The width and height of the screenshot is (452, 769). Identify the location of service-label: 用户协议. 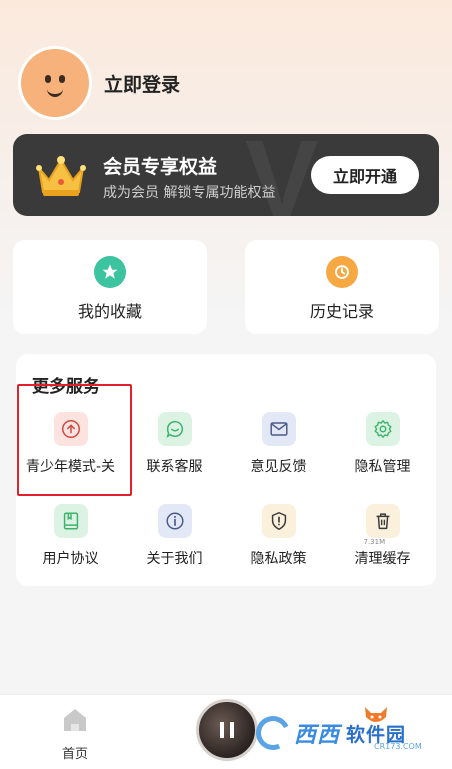
(70, 559).